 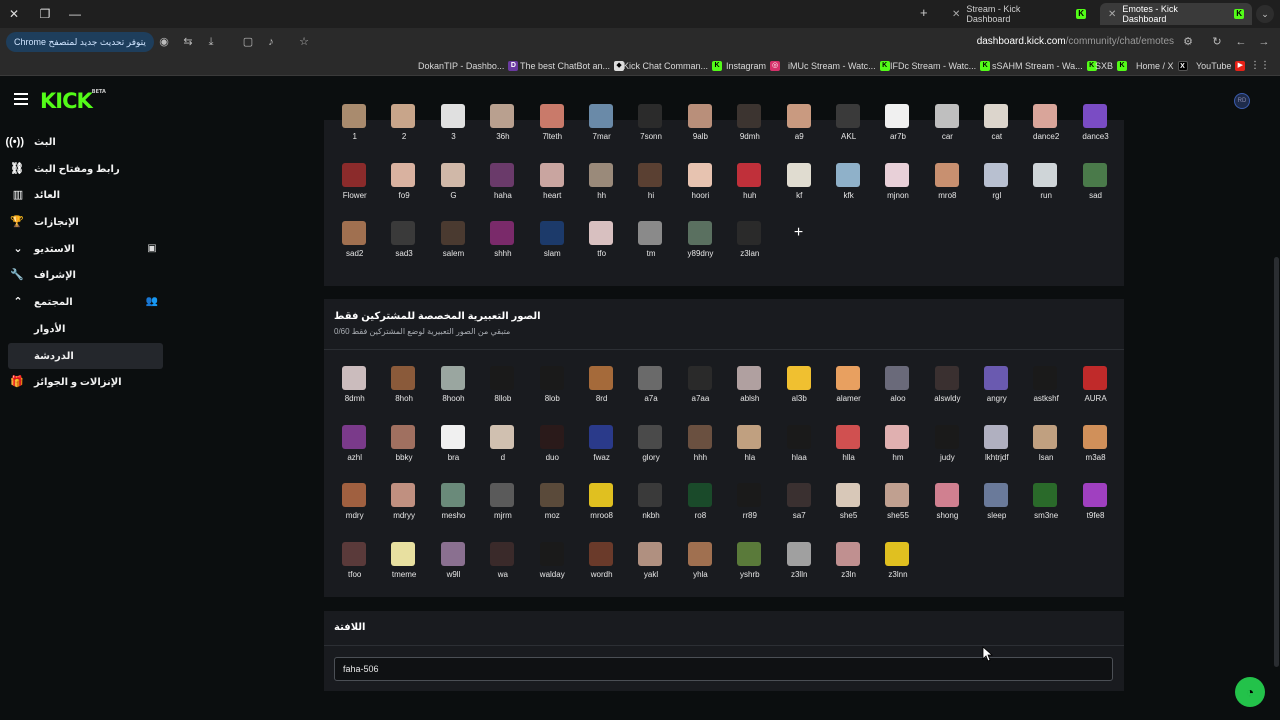 What do you see at coordinates (403, 246) in the screenshot?
I see `emote-item: sad3` at bounding box center [403, 246].